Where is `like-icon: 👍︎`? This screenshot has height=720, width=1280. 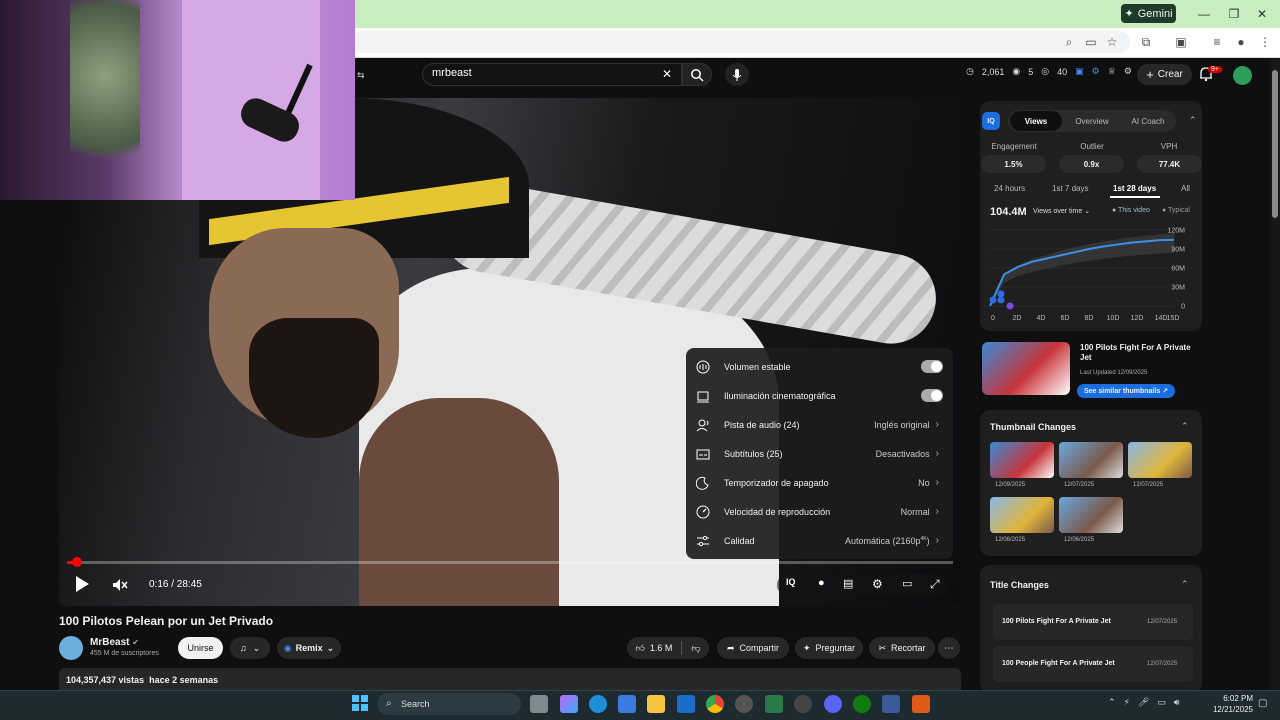 like-icon: 👍︎ is located at coordinates (639, 648).